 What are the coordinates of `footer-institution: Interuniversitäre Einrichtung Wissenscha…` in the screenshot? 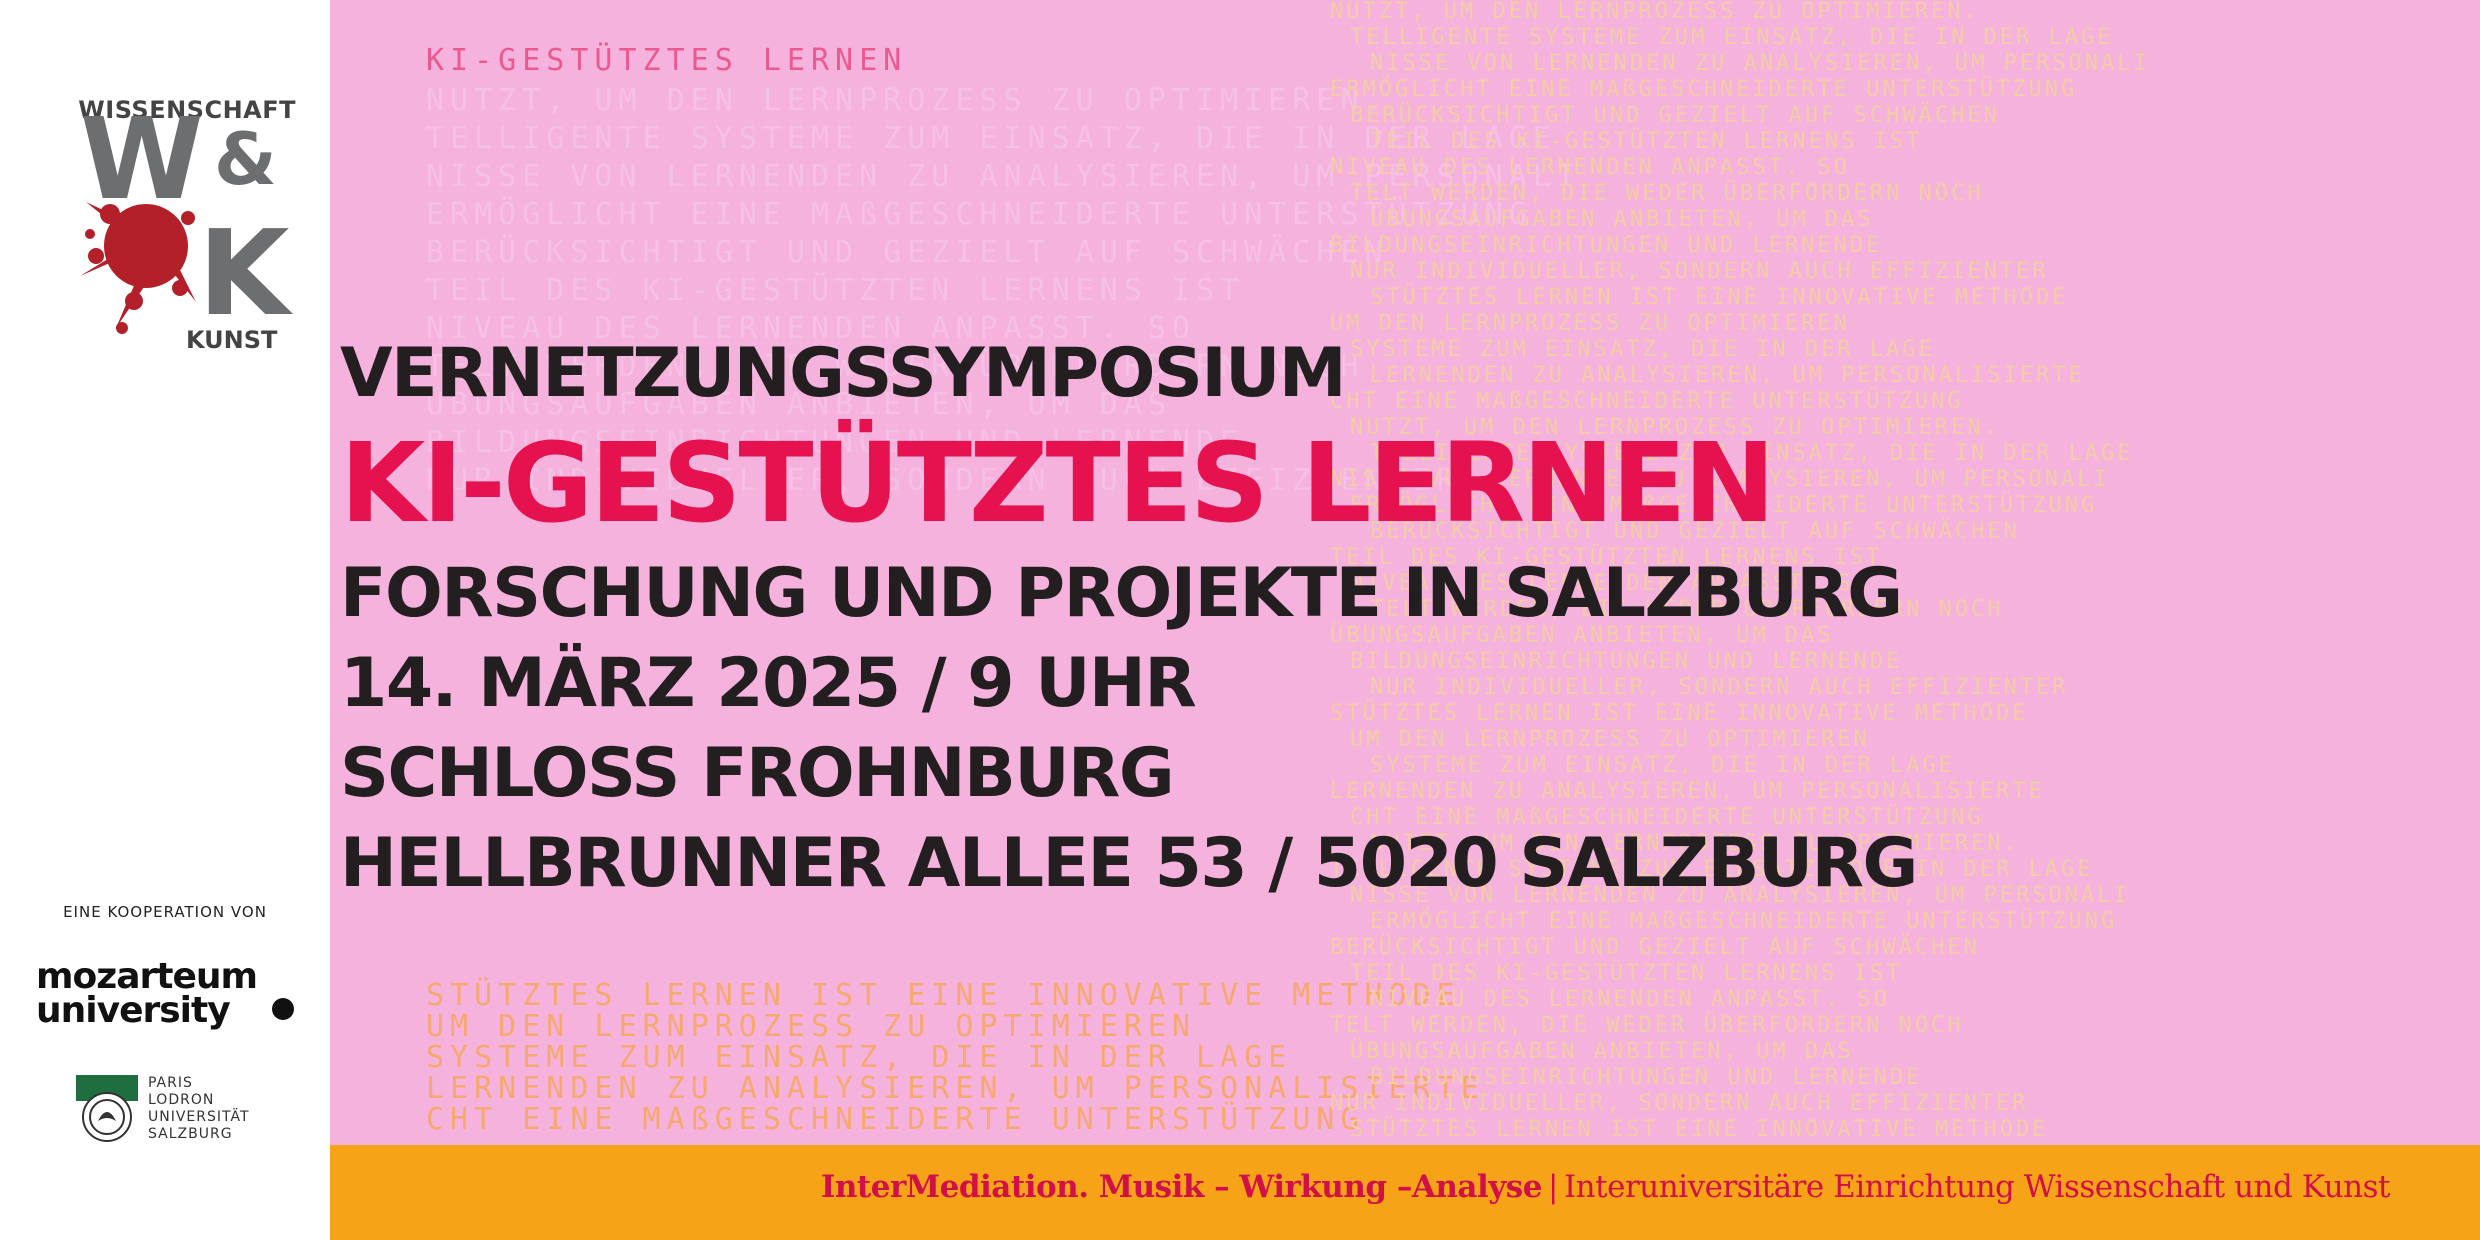 It's located at (1977, 1187).